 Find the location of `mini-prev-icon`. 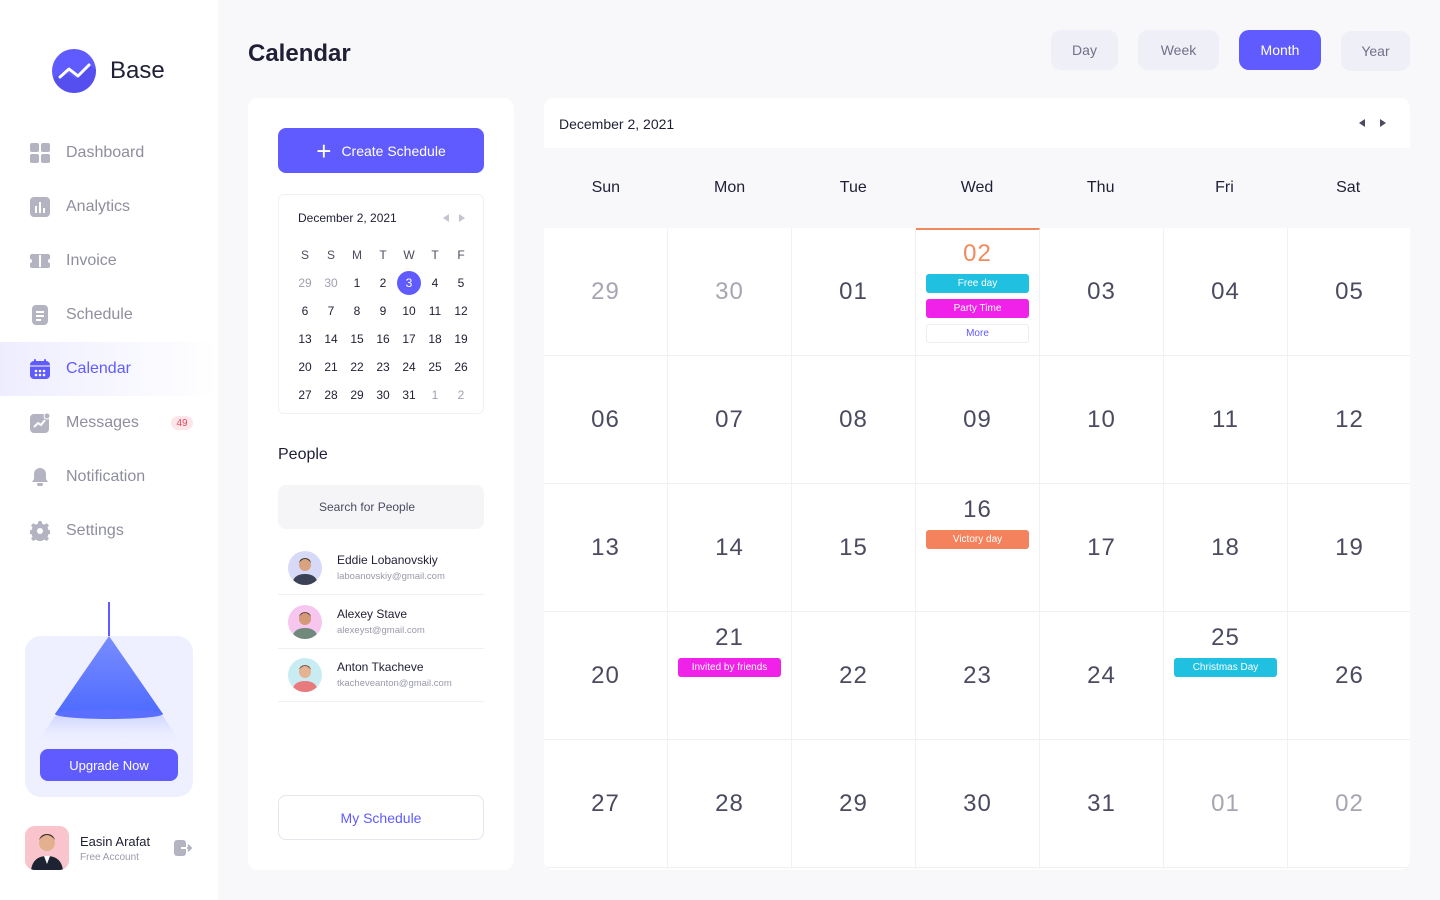

mini-prev-icon is located at coordinates (446, 218).